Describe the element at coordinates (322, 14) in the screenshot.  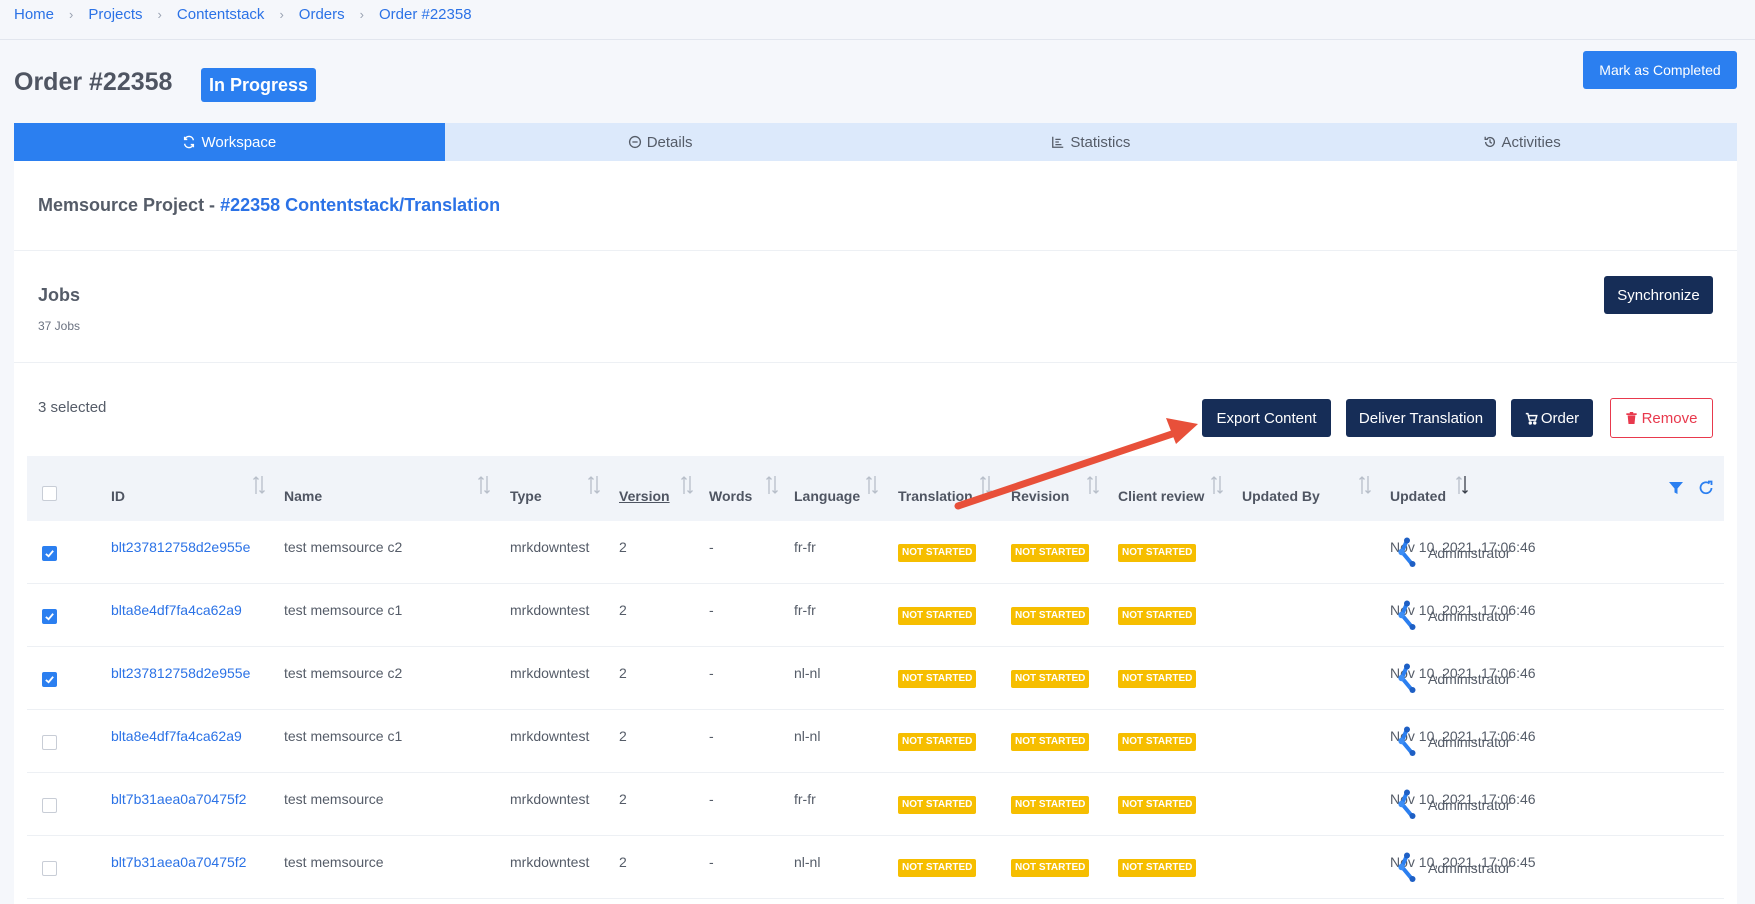
I see `breadcrumb-orders: Orders` at that location.